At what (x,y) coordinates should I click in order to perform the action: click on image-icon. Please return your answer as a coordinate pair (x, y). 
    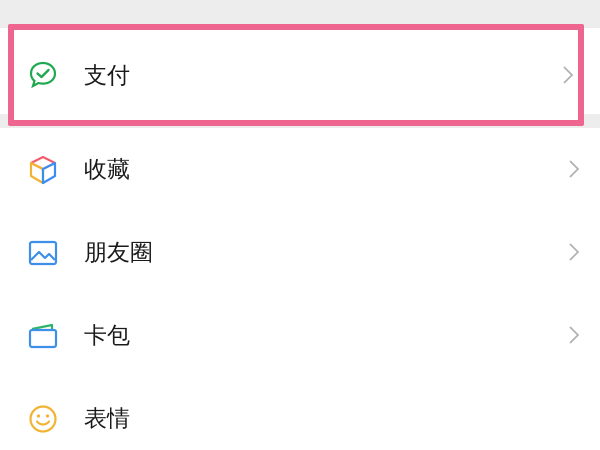
    Looking at the image, I should click on (43, 253).